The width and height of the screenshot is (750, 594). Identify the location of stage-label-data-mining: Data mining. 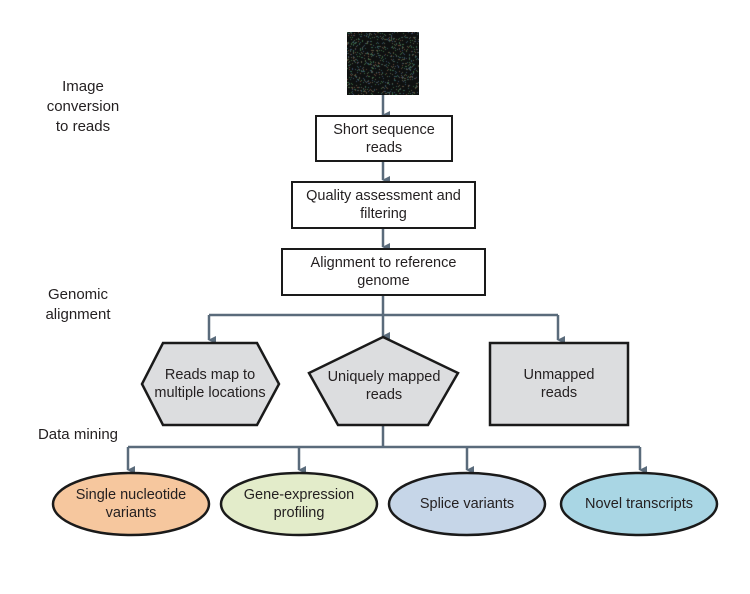
(78, 434).